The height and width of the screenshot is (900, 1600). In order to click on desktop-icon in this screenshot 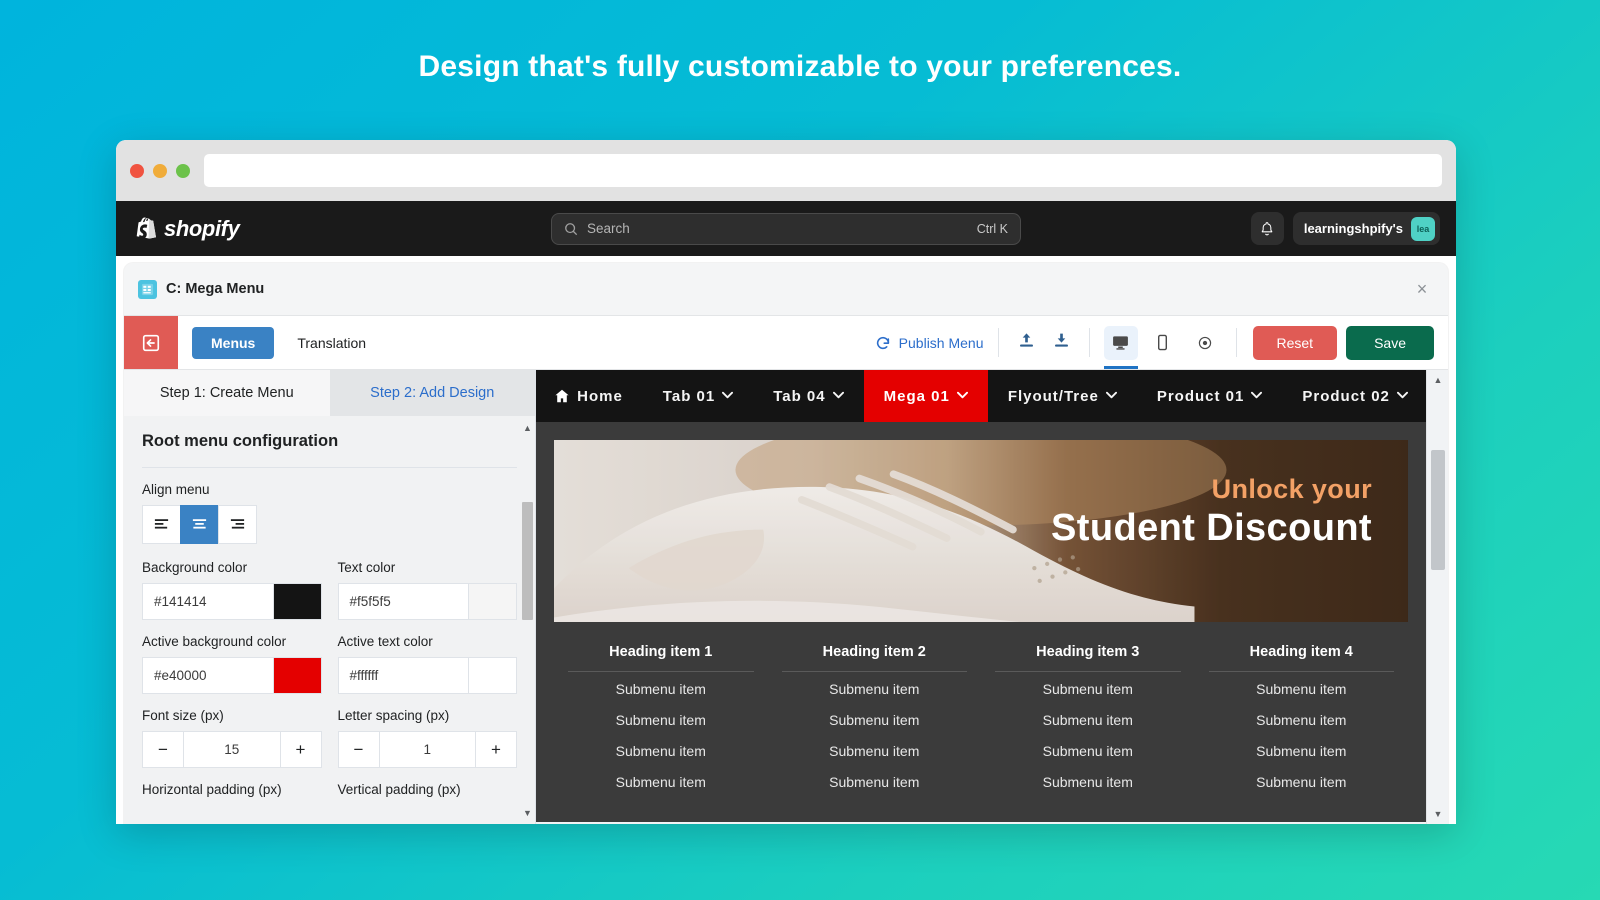, I will do `click(1120, 343)`.